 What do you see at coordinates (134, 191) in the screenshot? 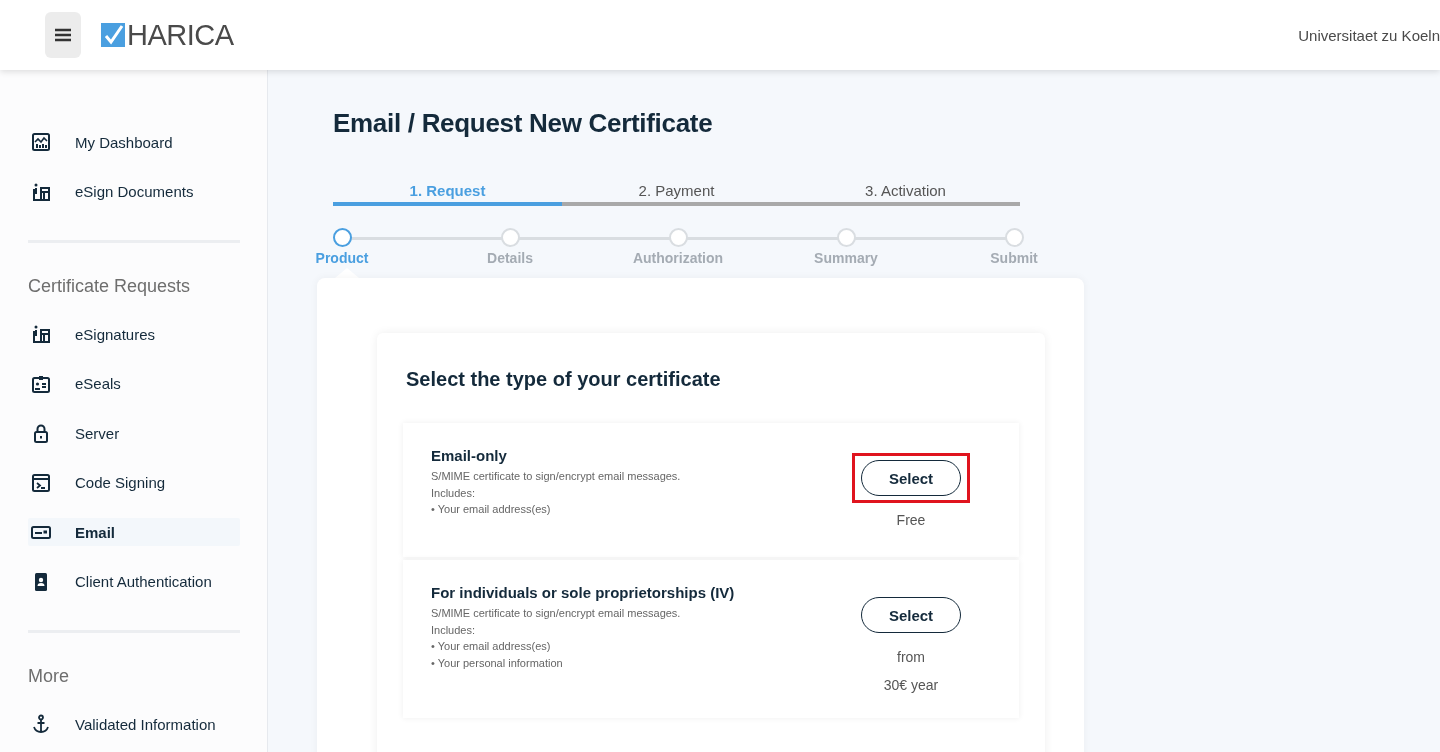
I see `nav-item: eSign Documents` at bounding box center [134, 191].